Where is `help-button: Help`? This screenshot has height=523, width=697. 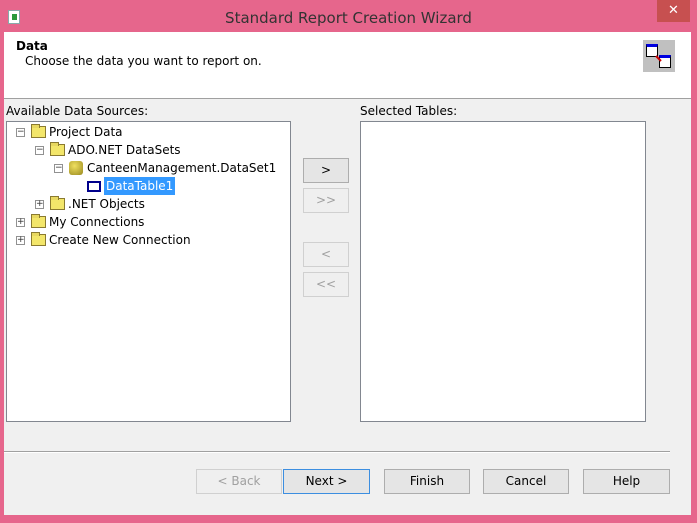
help-button: Help is located at coordinates (626, 481).